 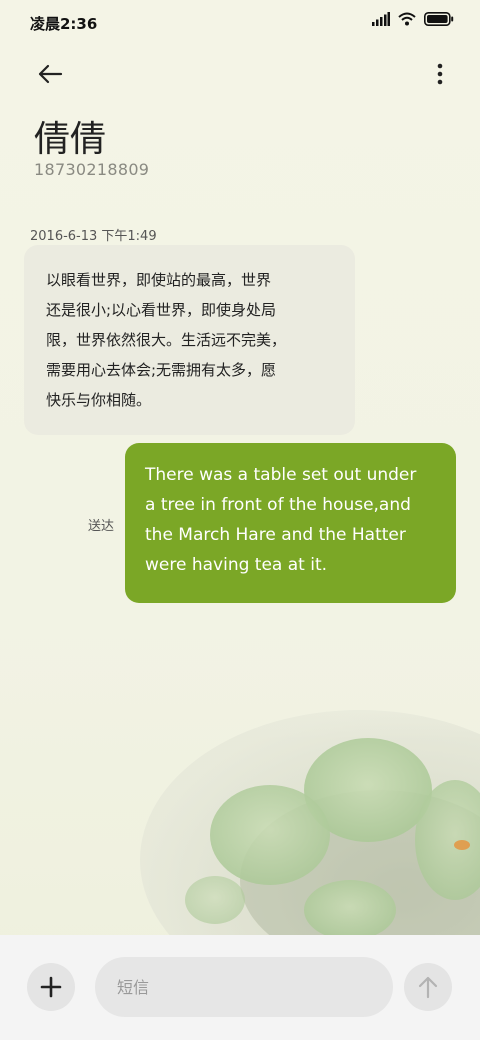 I want to click on message-line: 快乐与你相随。, so click(x=99, y=400).